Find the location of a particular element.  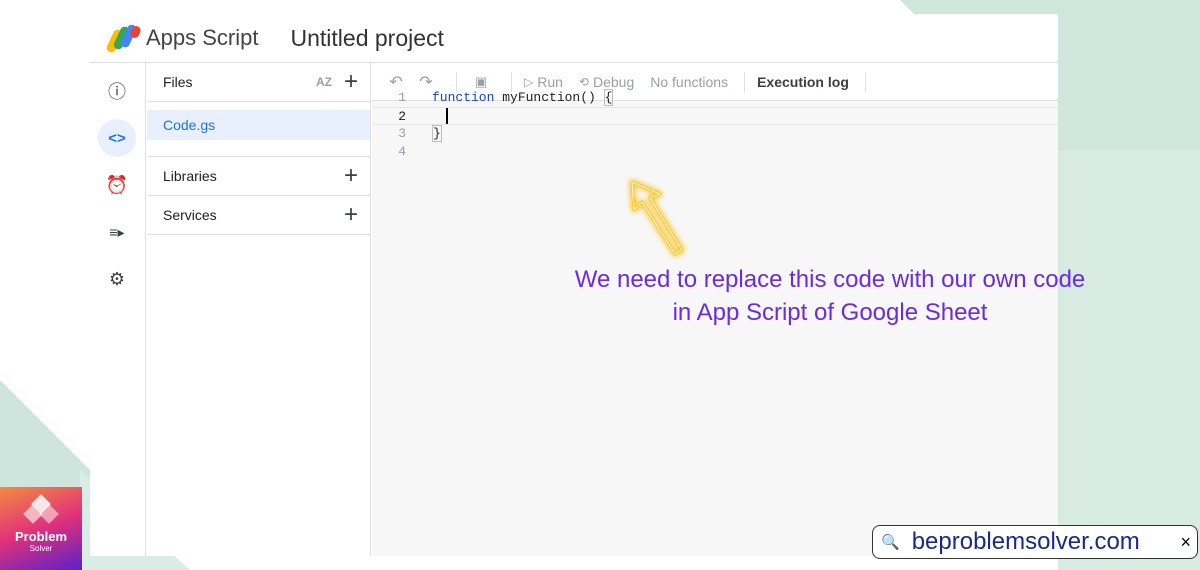

website-search-bar: 🔍 beproblemsolver.com × is located at coordinates (1035, 542).